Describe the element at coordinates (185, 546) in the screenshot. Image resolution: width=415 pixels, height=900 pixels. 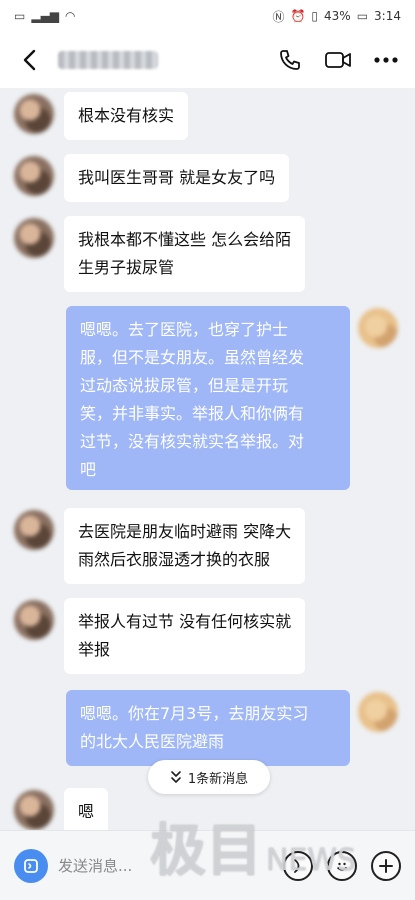
I see `incoming-message-bubble: 去医院是朋友临时避雨 突降大 雨然后衣服湿透才换的衣服` at that location.